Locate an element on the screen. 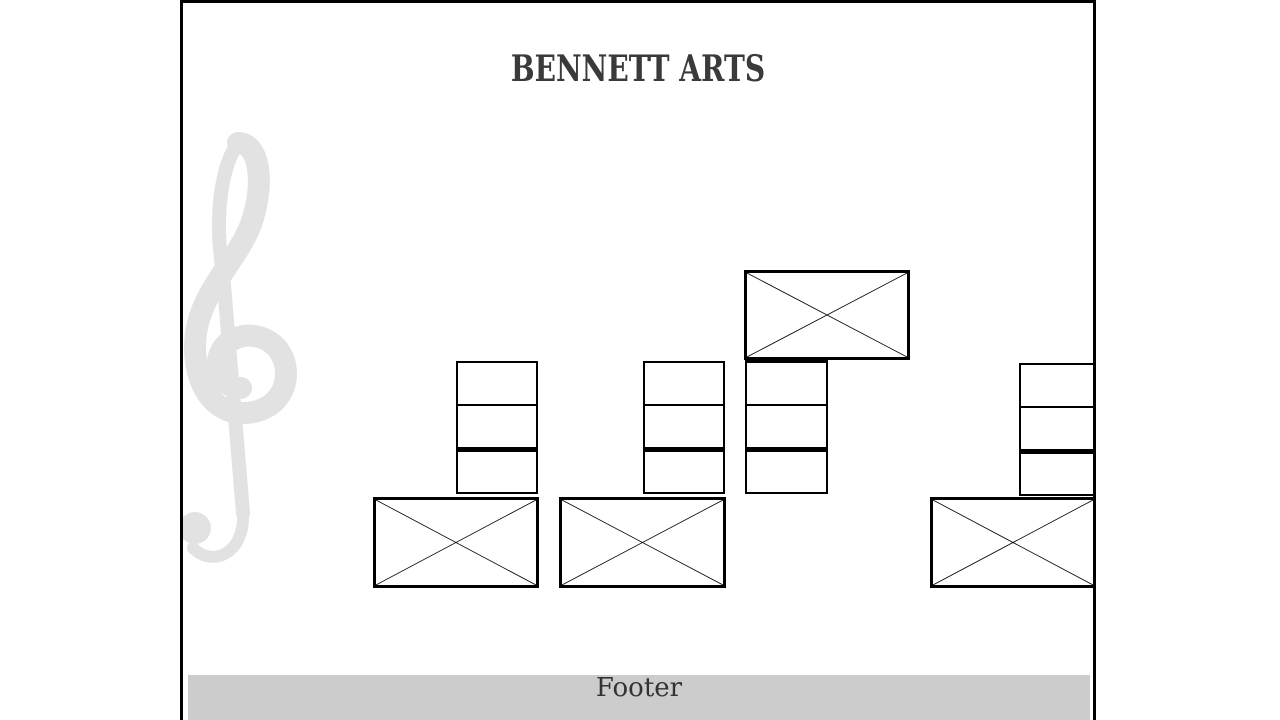  treble-clef-icon is located at coordinates (240, 347).